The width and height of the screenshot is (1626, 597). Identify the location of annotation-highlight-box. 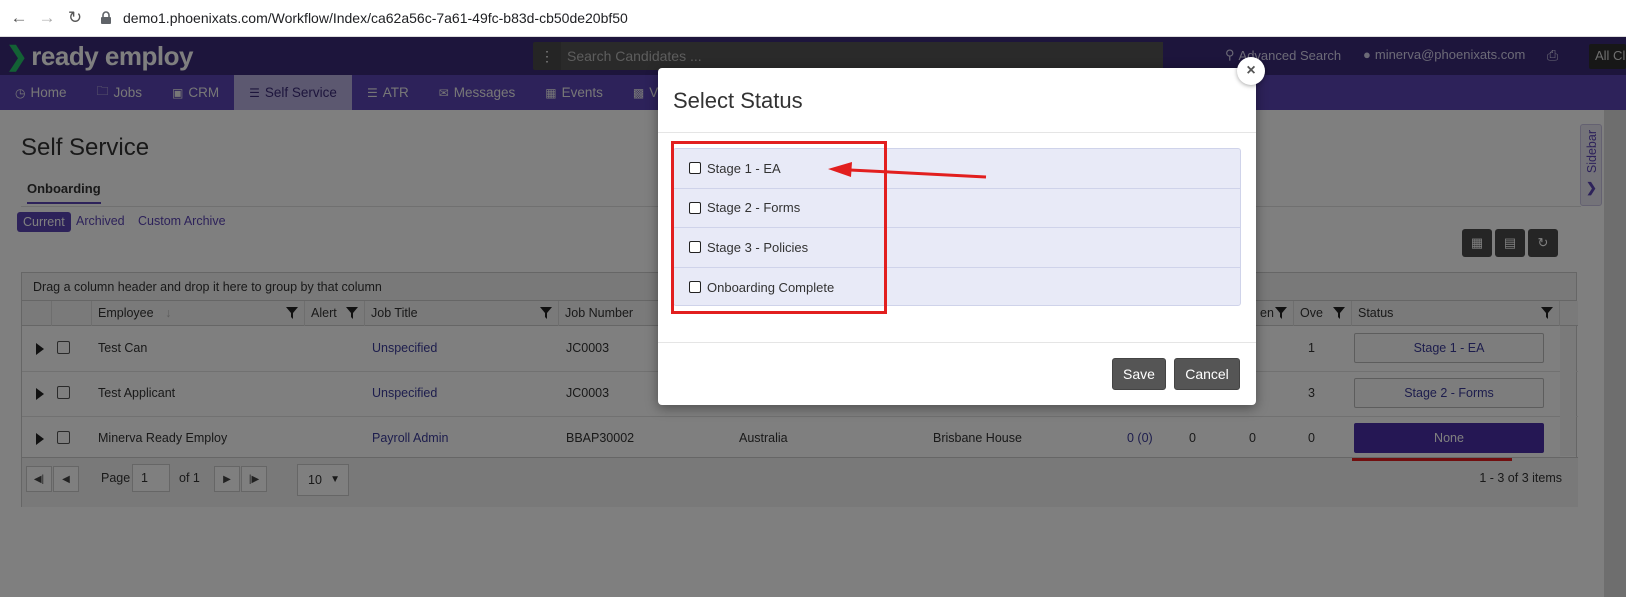
(779, 227).